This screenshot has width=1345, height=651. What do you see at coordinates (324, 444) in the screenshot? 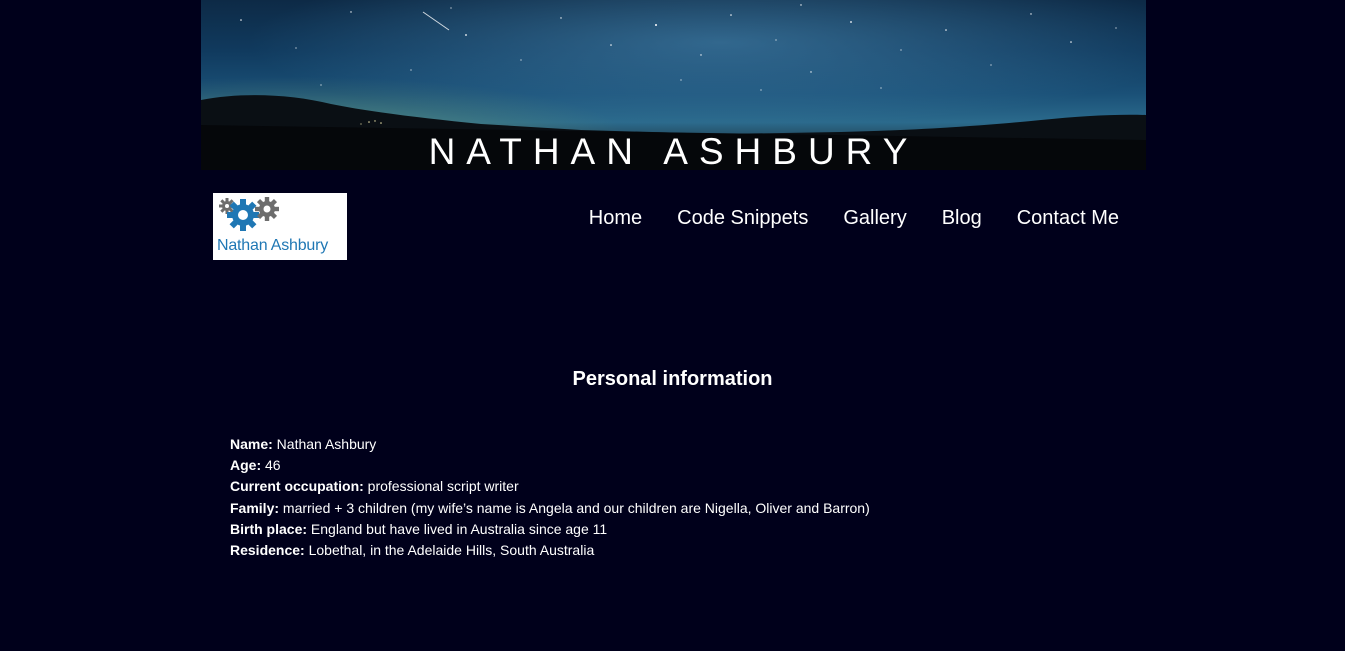
I see `info-value: Nathan Ashbury` at bounding box center [324, 444].